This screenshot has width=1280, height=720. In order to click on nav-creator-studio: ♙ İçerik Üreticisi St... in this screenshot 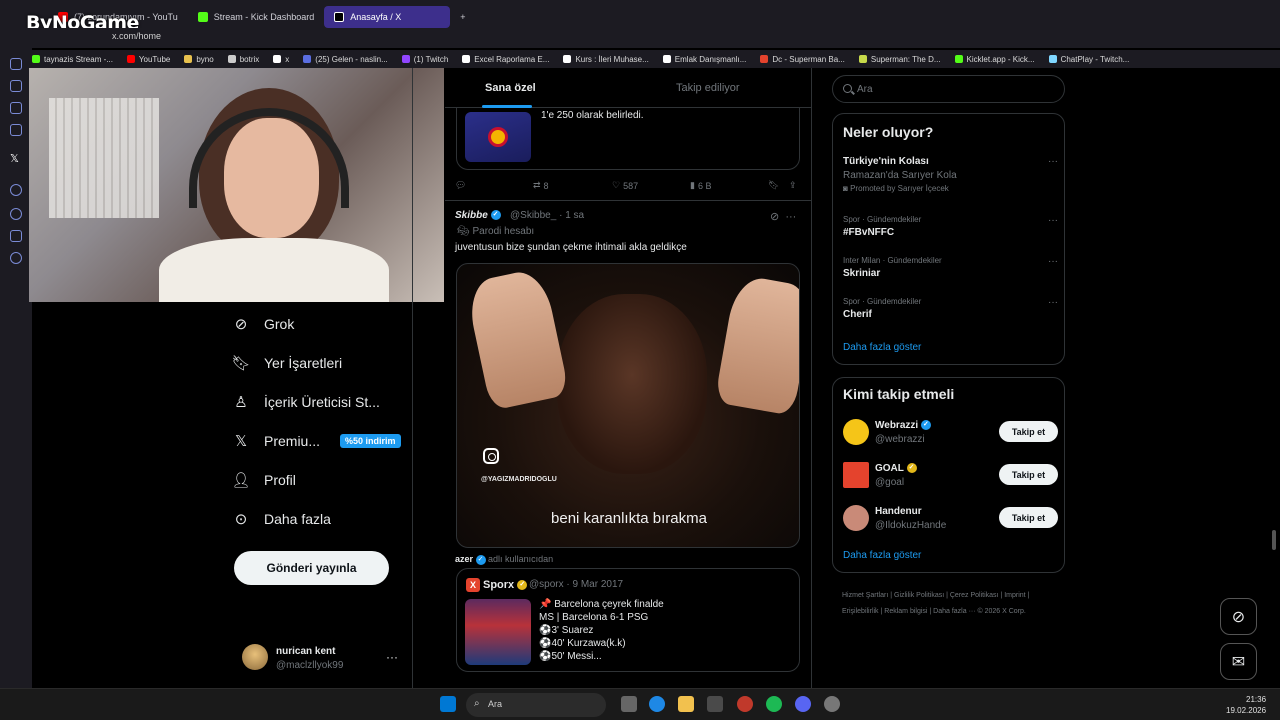, I will do `click(306, 402)`.